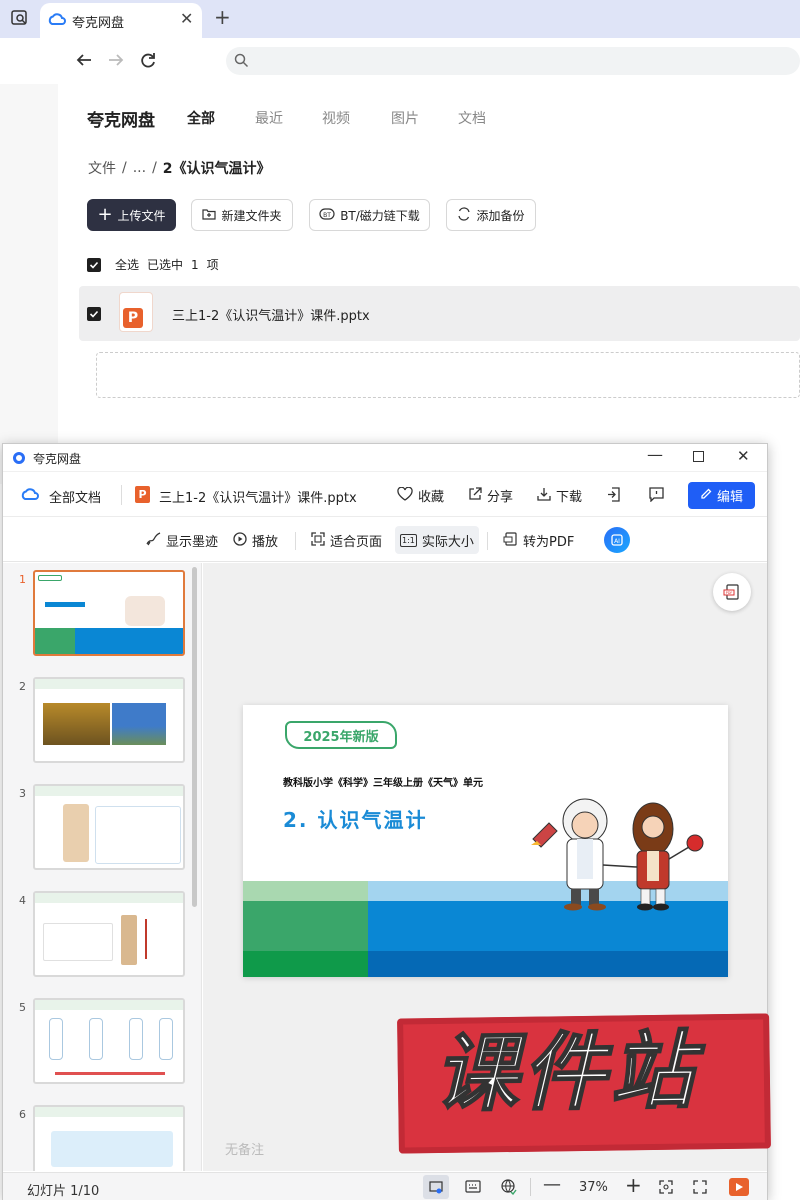 The width and height of the screenshot is (800, 1200). What do you see at coordinates (194, 737) in the screenshot?
I see `thumbnail-scrollbar` at bounding box center [194, 737].